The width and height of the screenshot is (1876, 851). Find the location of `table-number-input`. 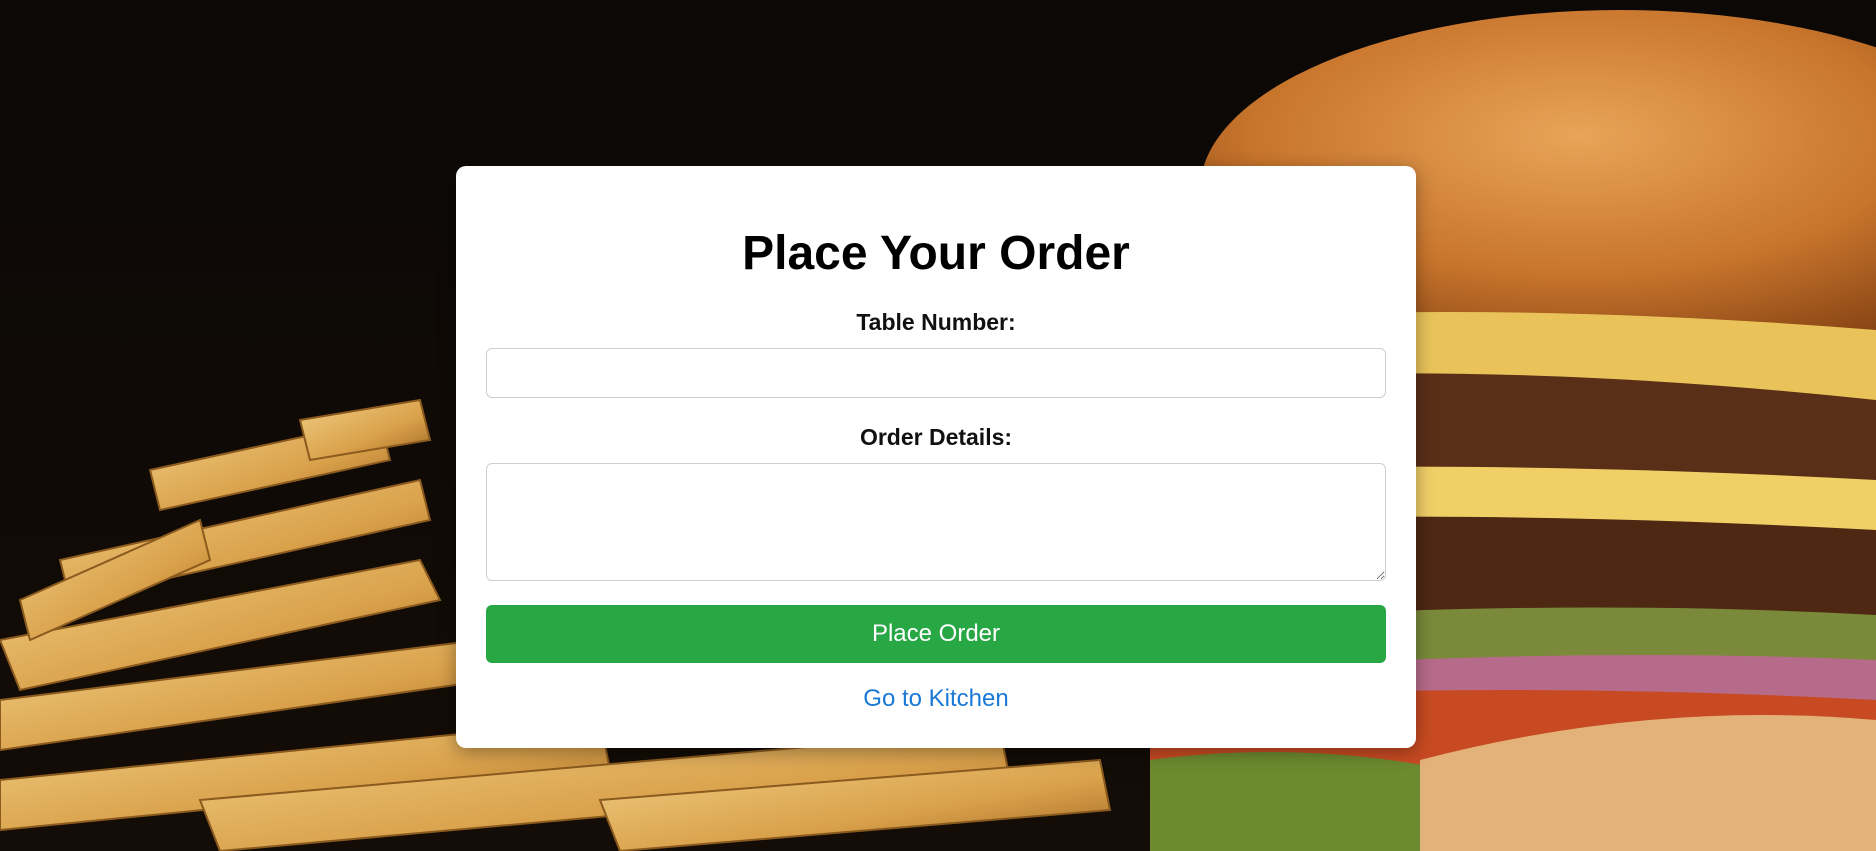

table-number-input is located at coordinates (936, 373).